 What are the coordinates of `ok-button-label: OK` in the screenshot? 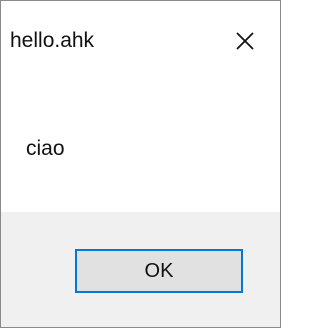 It's located at (159, 271).